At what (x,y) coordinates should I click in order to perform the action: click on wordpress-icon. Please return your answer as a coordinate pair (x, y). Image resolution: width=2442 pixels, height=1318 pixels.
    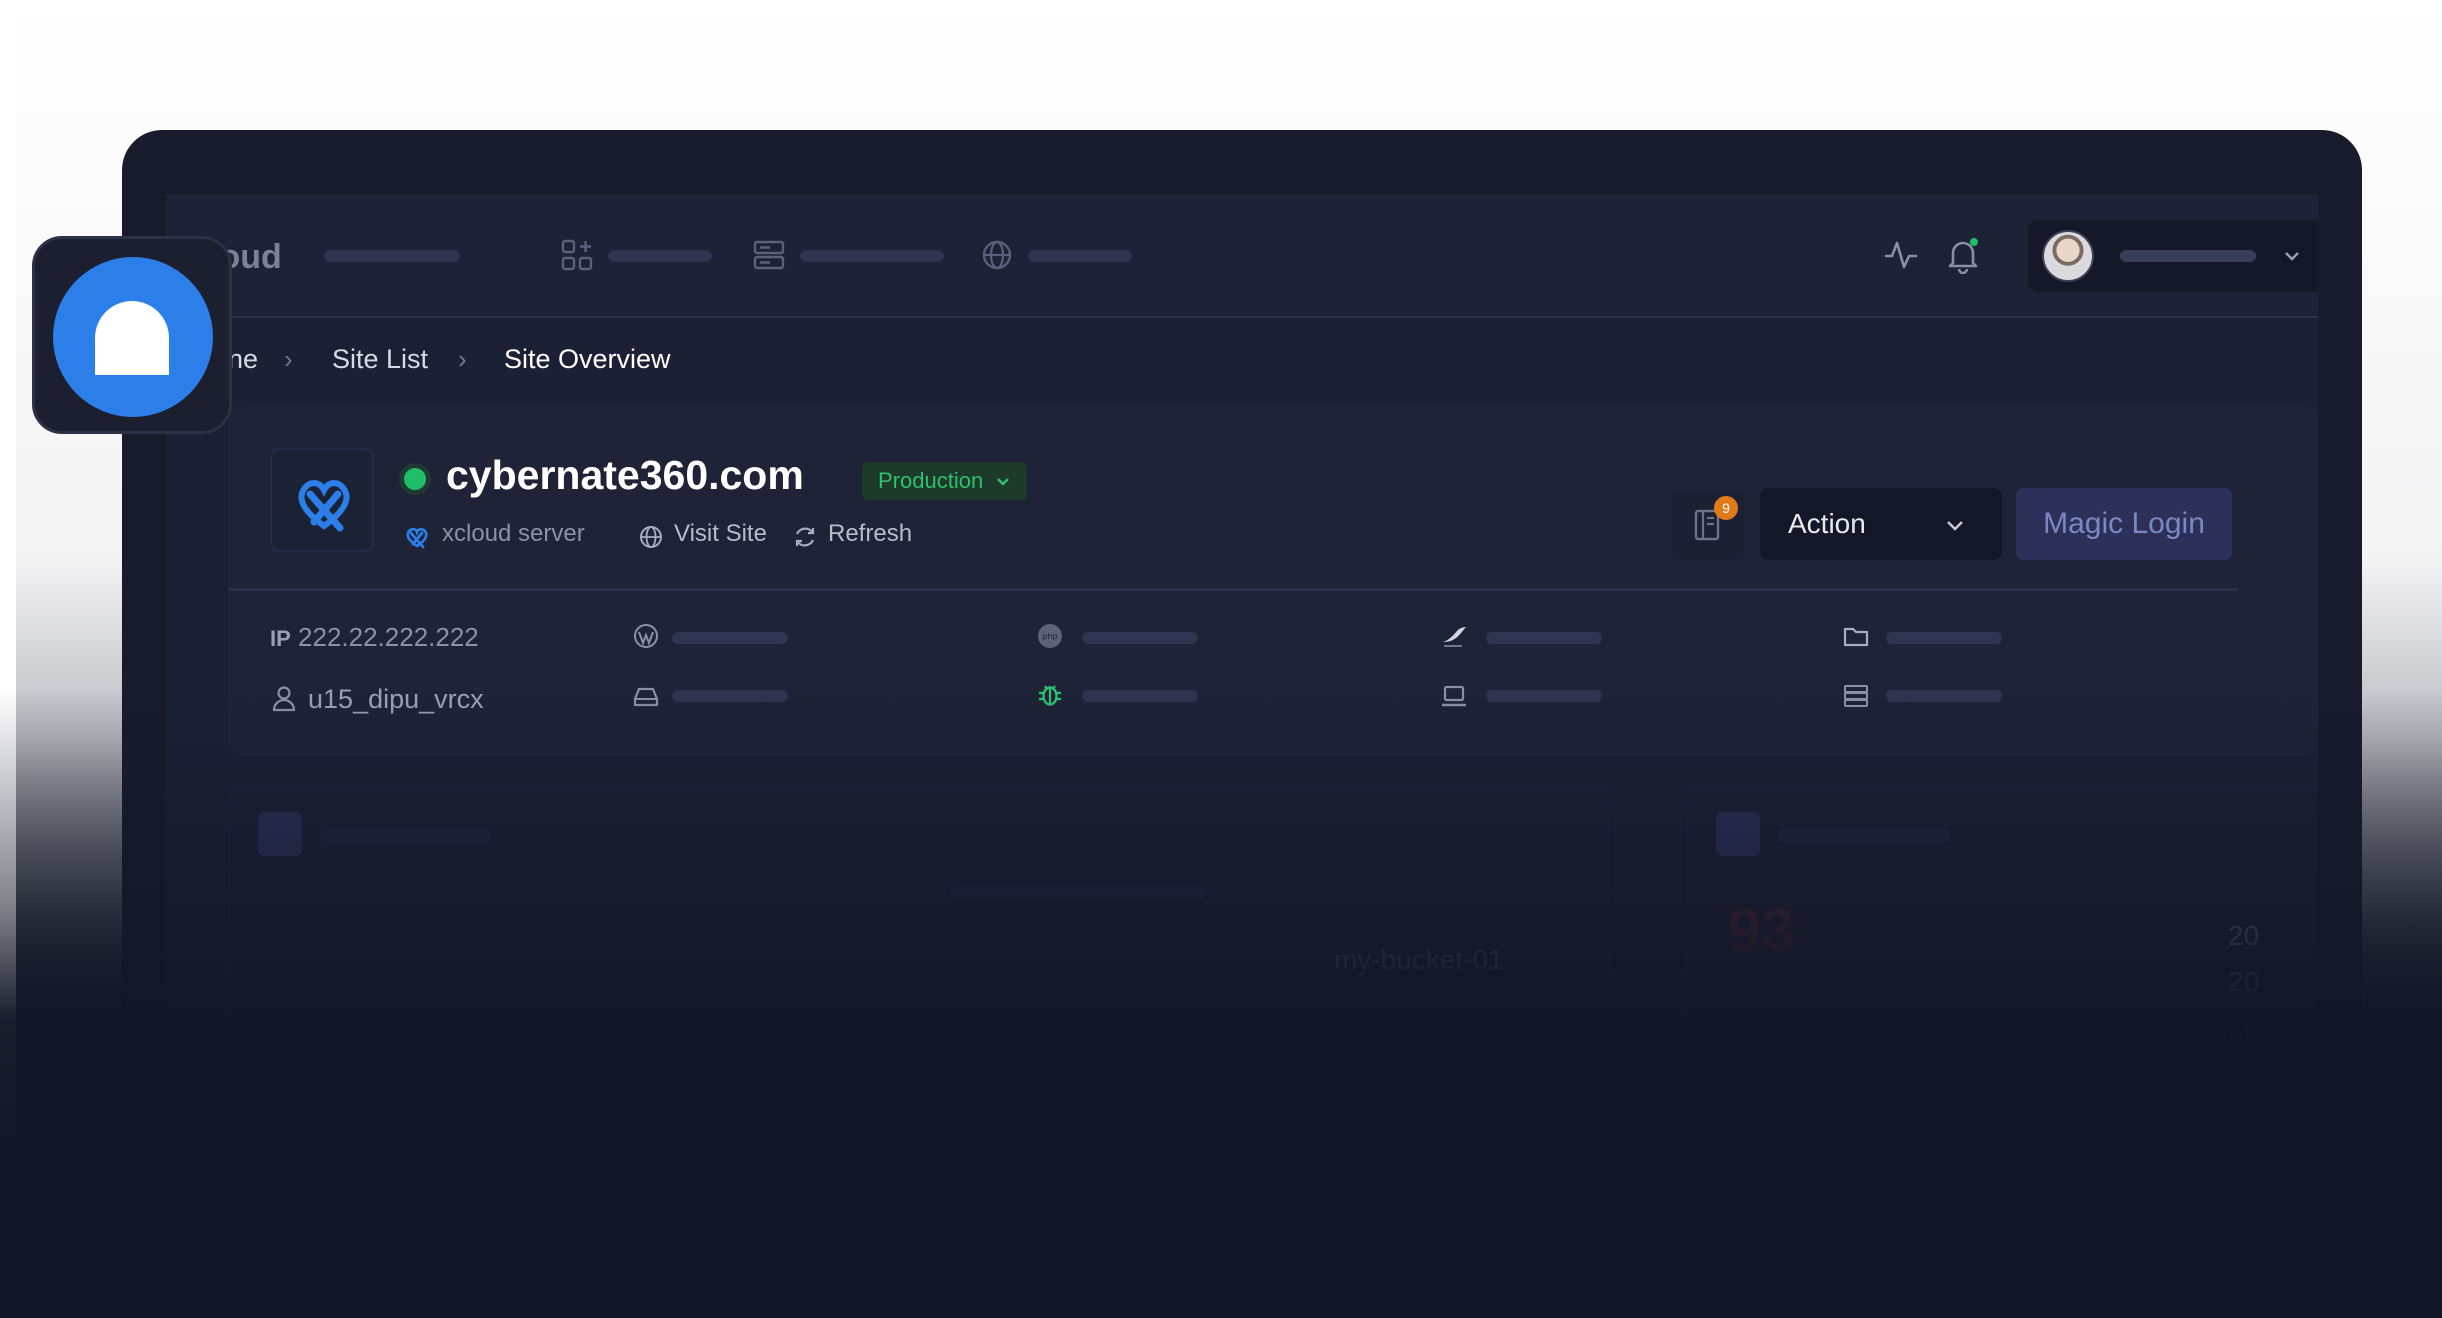
    Looking at the image, I should click on (646, 636).